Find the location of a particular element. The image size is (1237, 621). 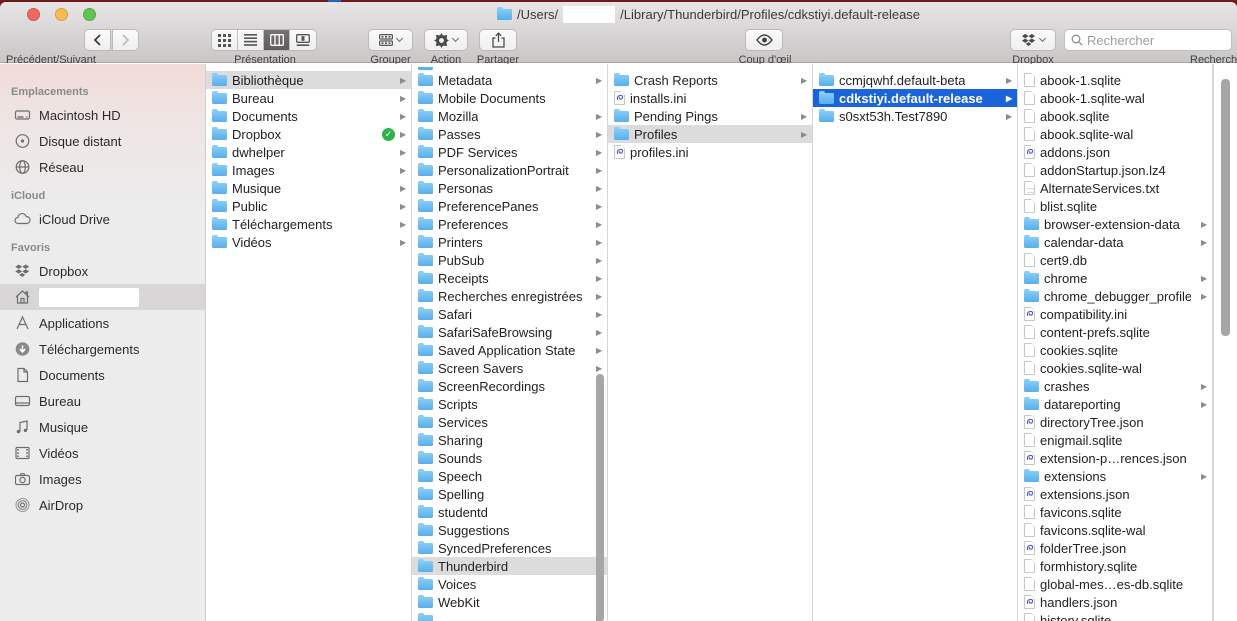

folder-row-receipts: Receipts ▶ is located at coordinates (509, 278).